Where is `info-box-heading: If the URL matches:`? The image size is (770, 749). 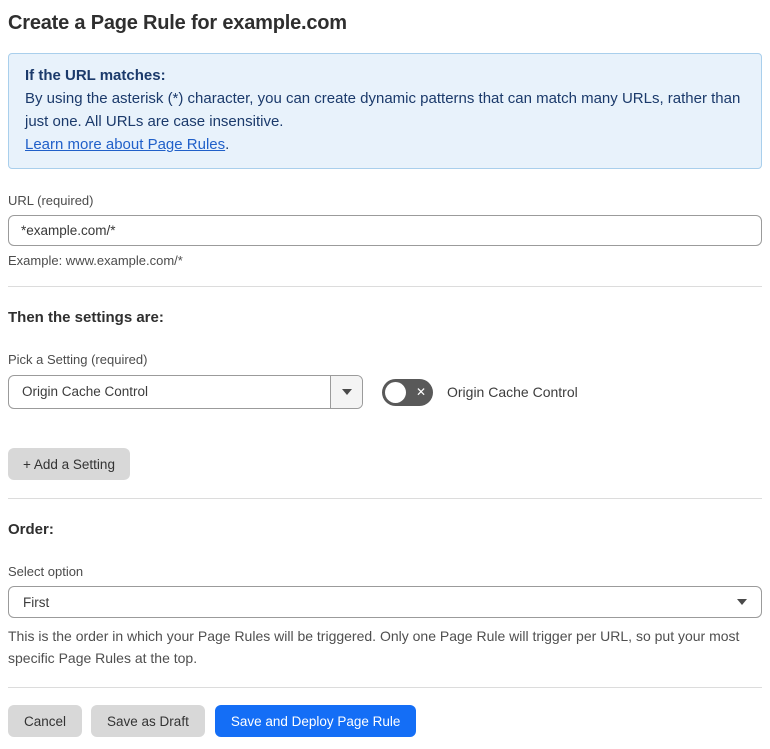
info-box-heading: If the URL matches: is located at coordinates (95, 75).